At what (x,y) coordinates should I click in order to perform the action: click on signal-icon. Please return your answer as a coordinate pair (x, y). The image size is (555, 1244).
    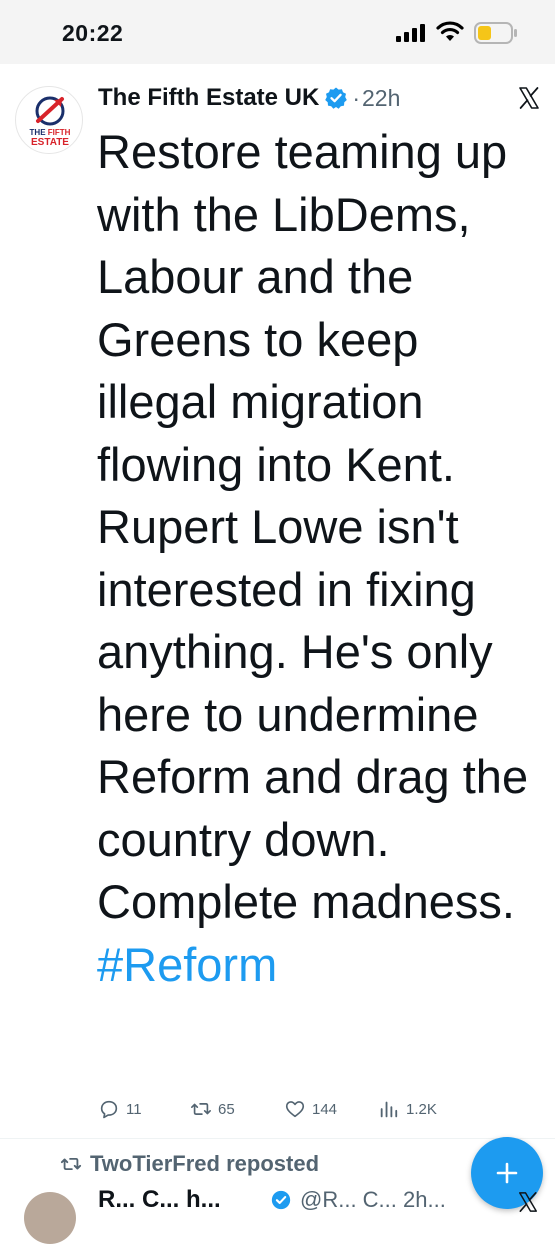
    Looking at the image, I should click on (410, 33).